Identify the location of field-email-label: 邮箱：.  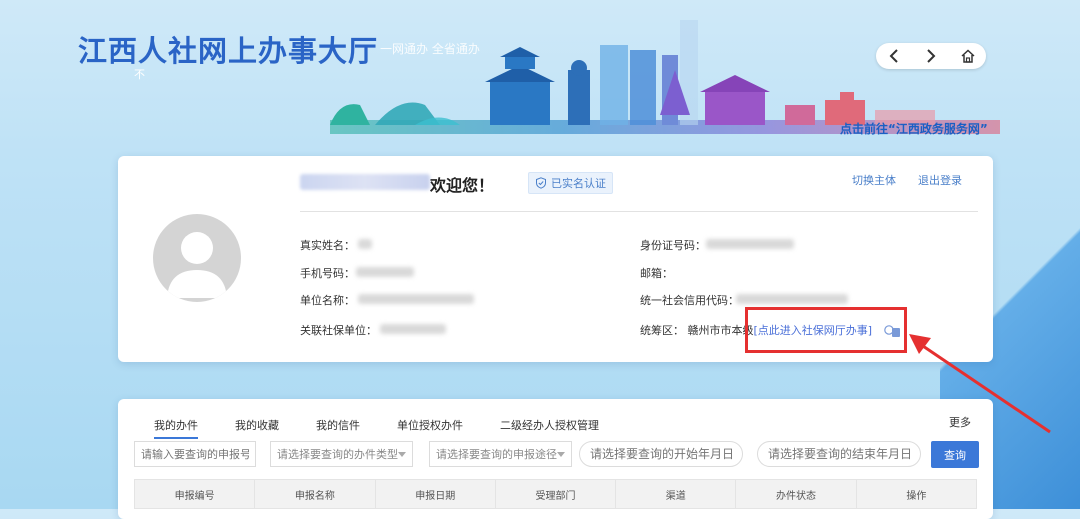
(656, 273).